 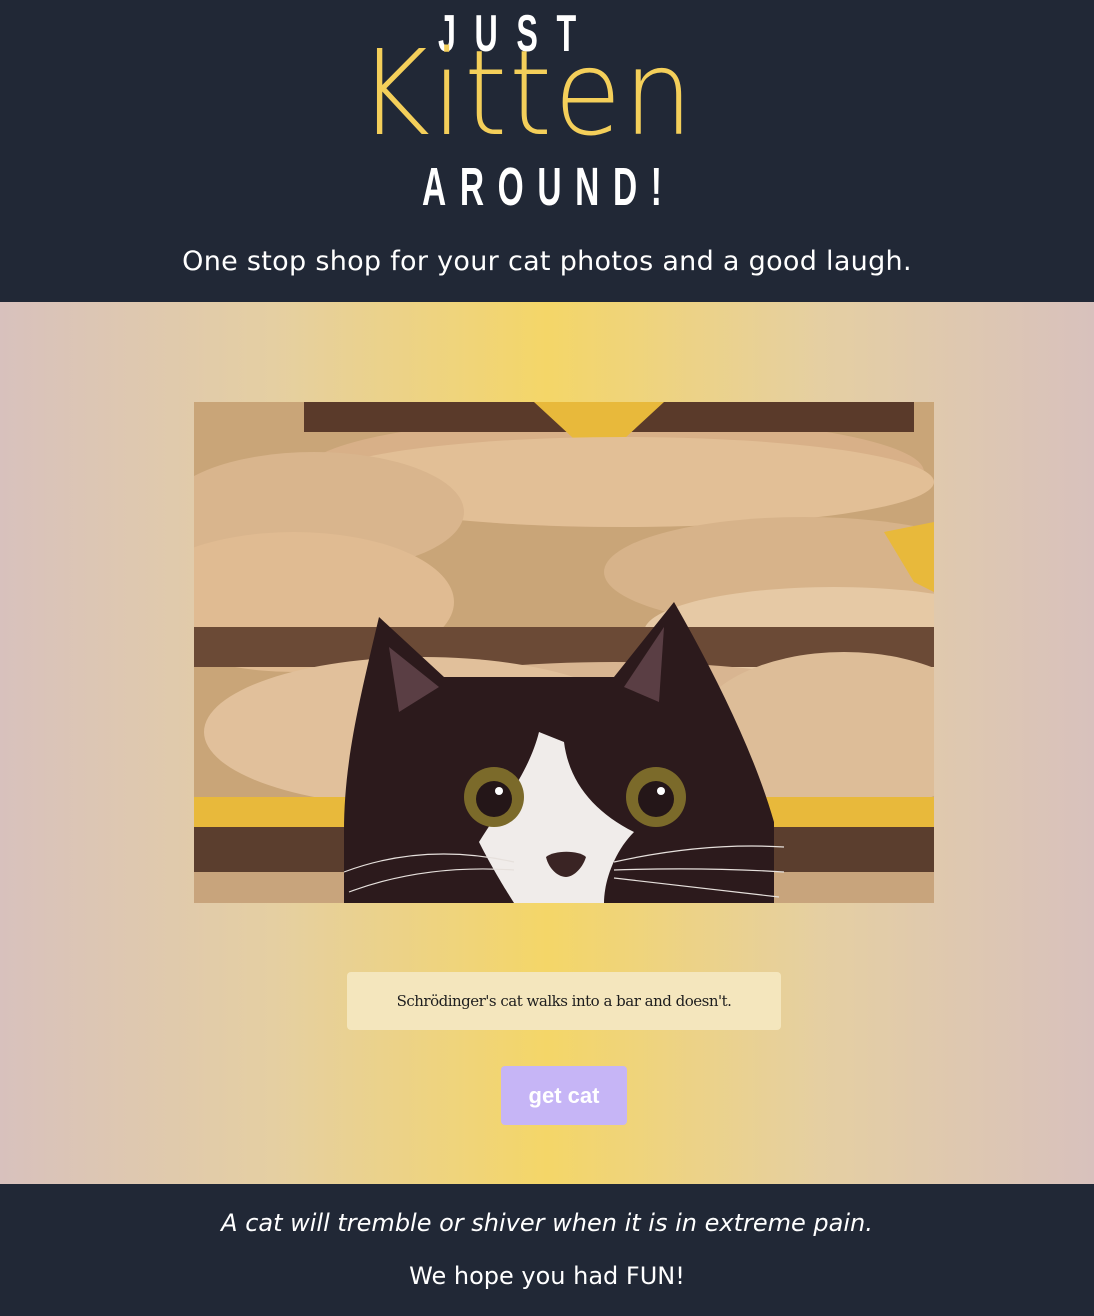 What do you see at coordinates (549, 187) in the screenshot?
I see `logo-around-text: AROUND!` at bounding box center [549, 187].